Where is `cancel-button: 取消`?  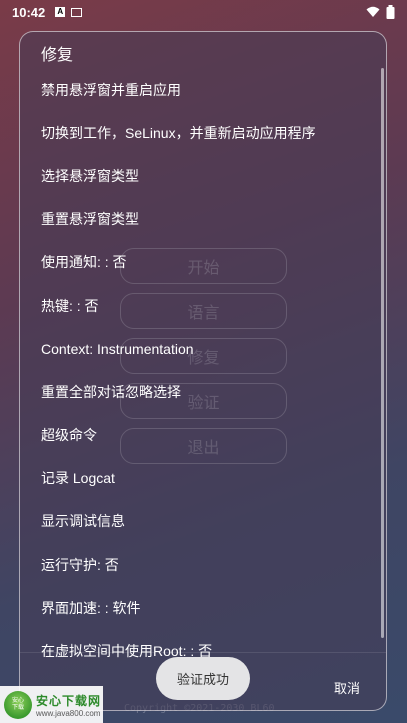
cancel-button: 取消 is located at coordinates (347, 687).